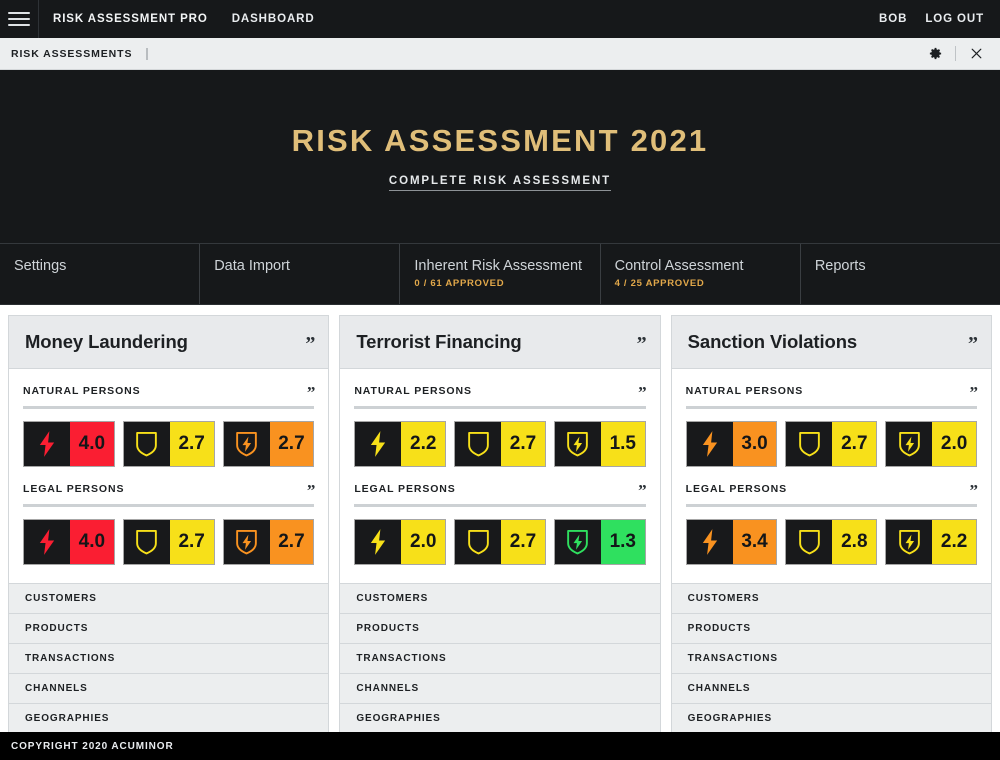 The height and width of the screenshot is (760, 1000). I want to click on score-badge: 1.5, so click(599, 444).